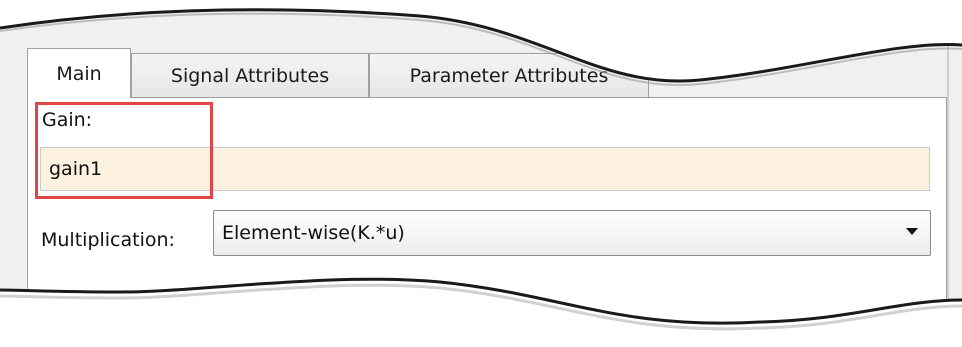 The image size is (962, 347). What do you see at coordinates (912, 231) in the screenshot?
I see `chevron-down-icon` at bounding box center [912, 231].